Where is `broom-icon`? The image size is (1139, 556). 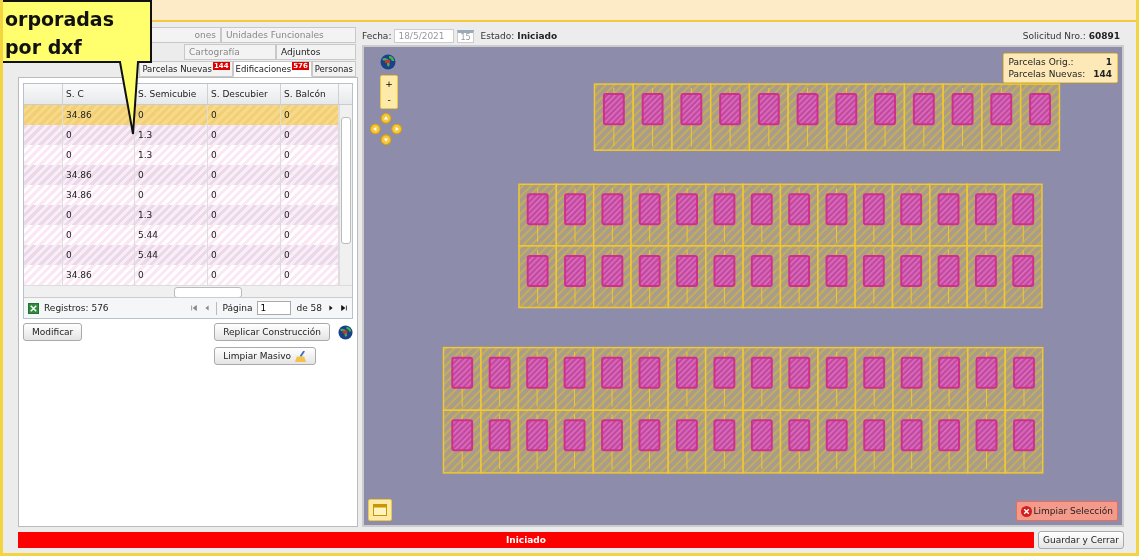 broom-icon is located at coordinates (300, 356).